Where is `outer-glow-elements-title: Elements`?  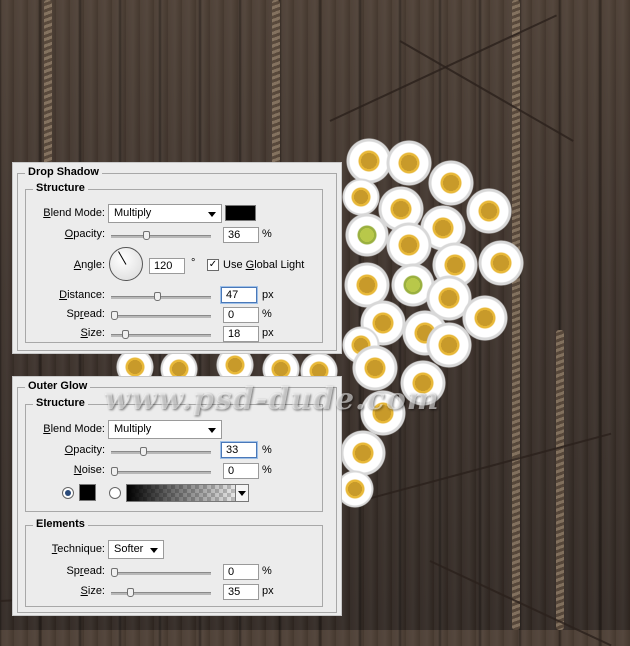 outer-glow-elements-title: Elements is located at coordinates (60, 524).